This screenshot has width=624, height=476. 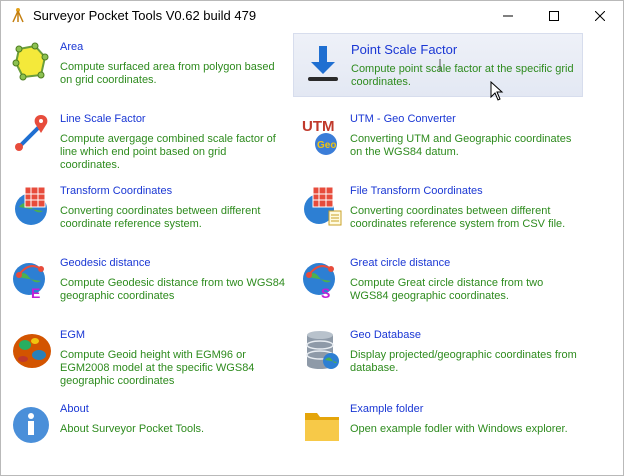 What do you see at coordinates (318, 126) in the screenshot?
I see `svg-text: UTM` at bounding box center [318, 126].